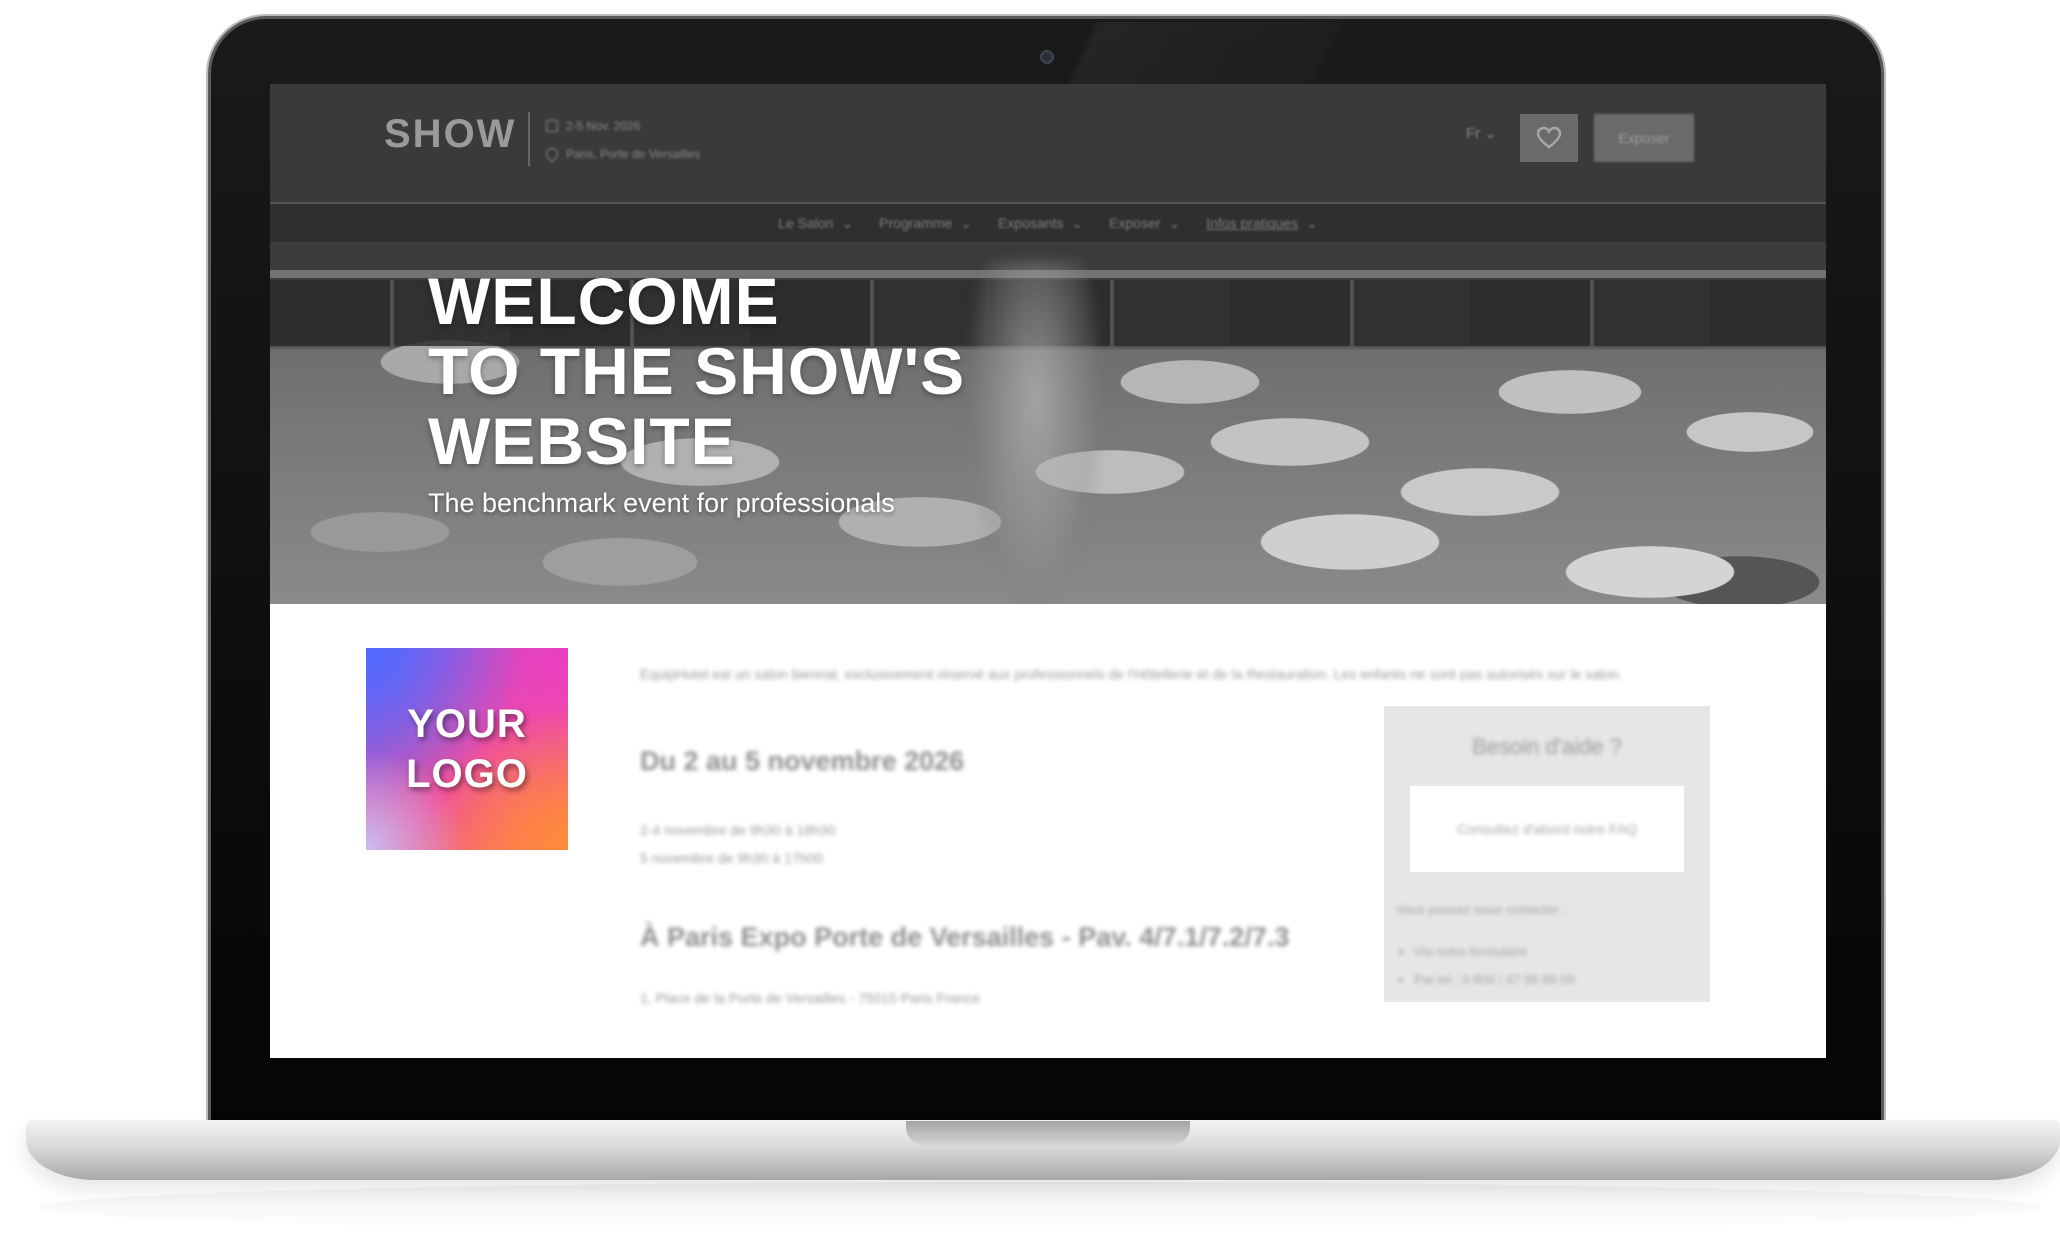 The height and width of the screenshot is (1240, 2060). What do you see at coordinates (1135, 223) in the screenshot?
I see `nav-item-label: Exposer` at bounding box center [1135, 223].